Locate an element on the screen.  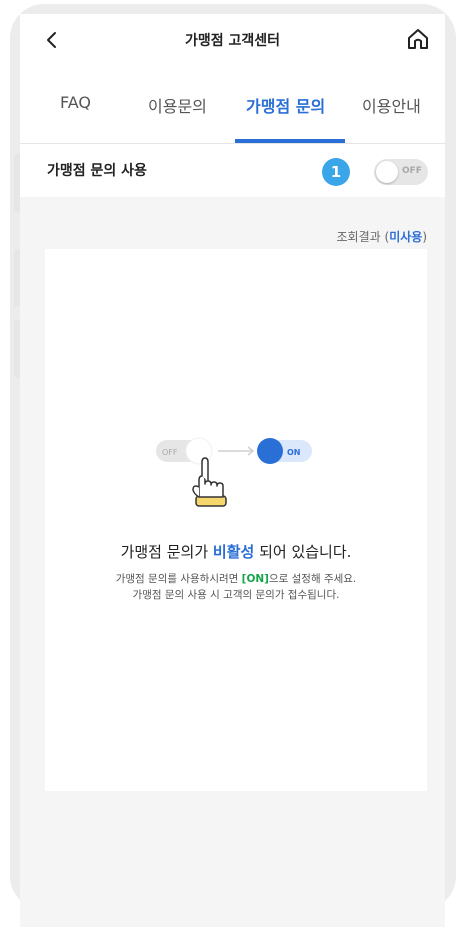
merchant-inquiry-setting-row: 가맹점 문의 사용 1 OFF is located at coordinates (232, 170).